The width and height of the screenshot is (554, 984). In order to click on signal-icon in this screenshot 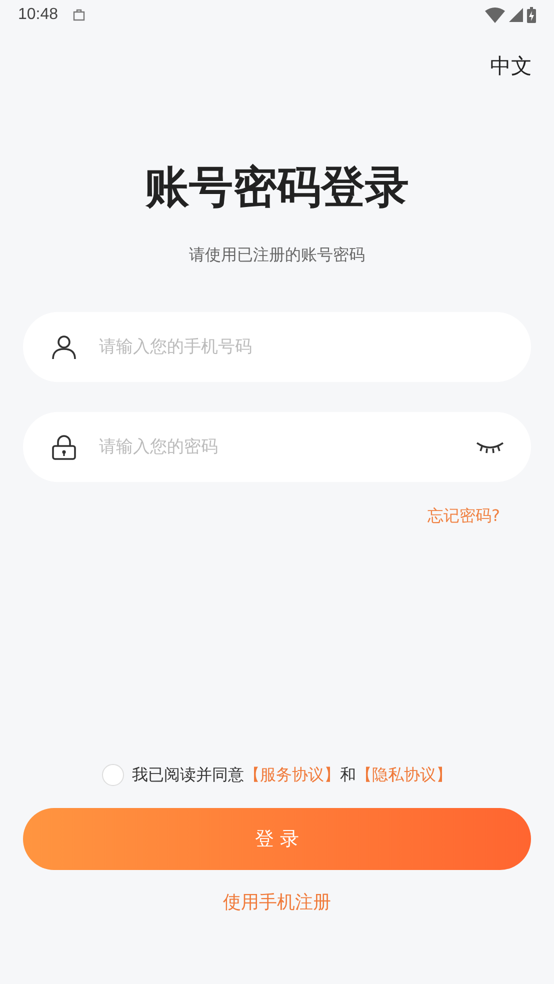, I will do `click(516, 15)`.